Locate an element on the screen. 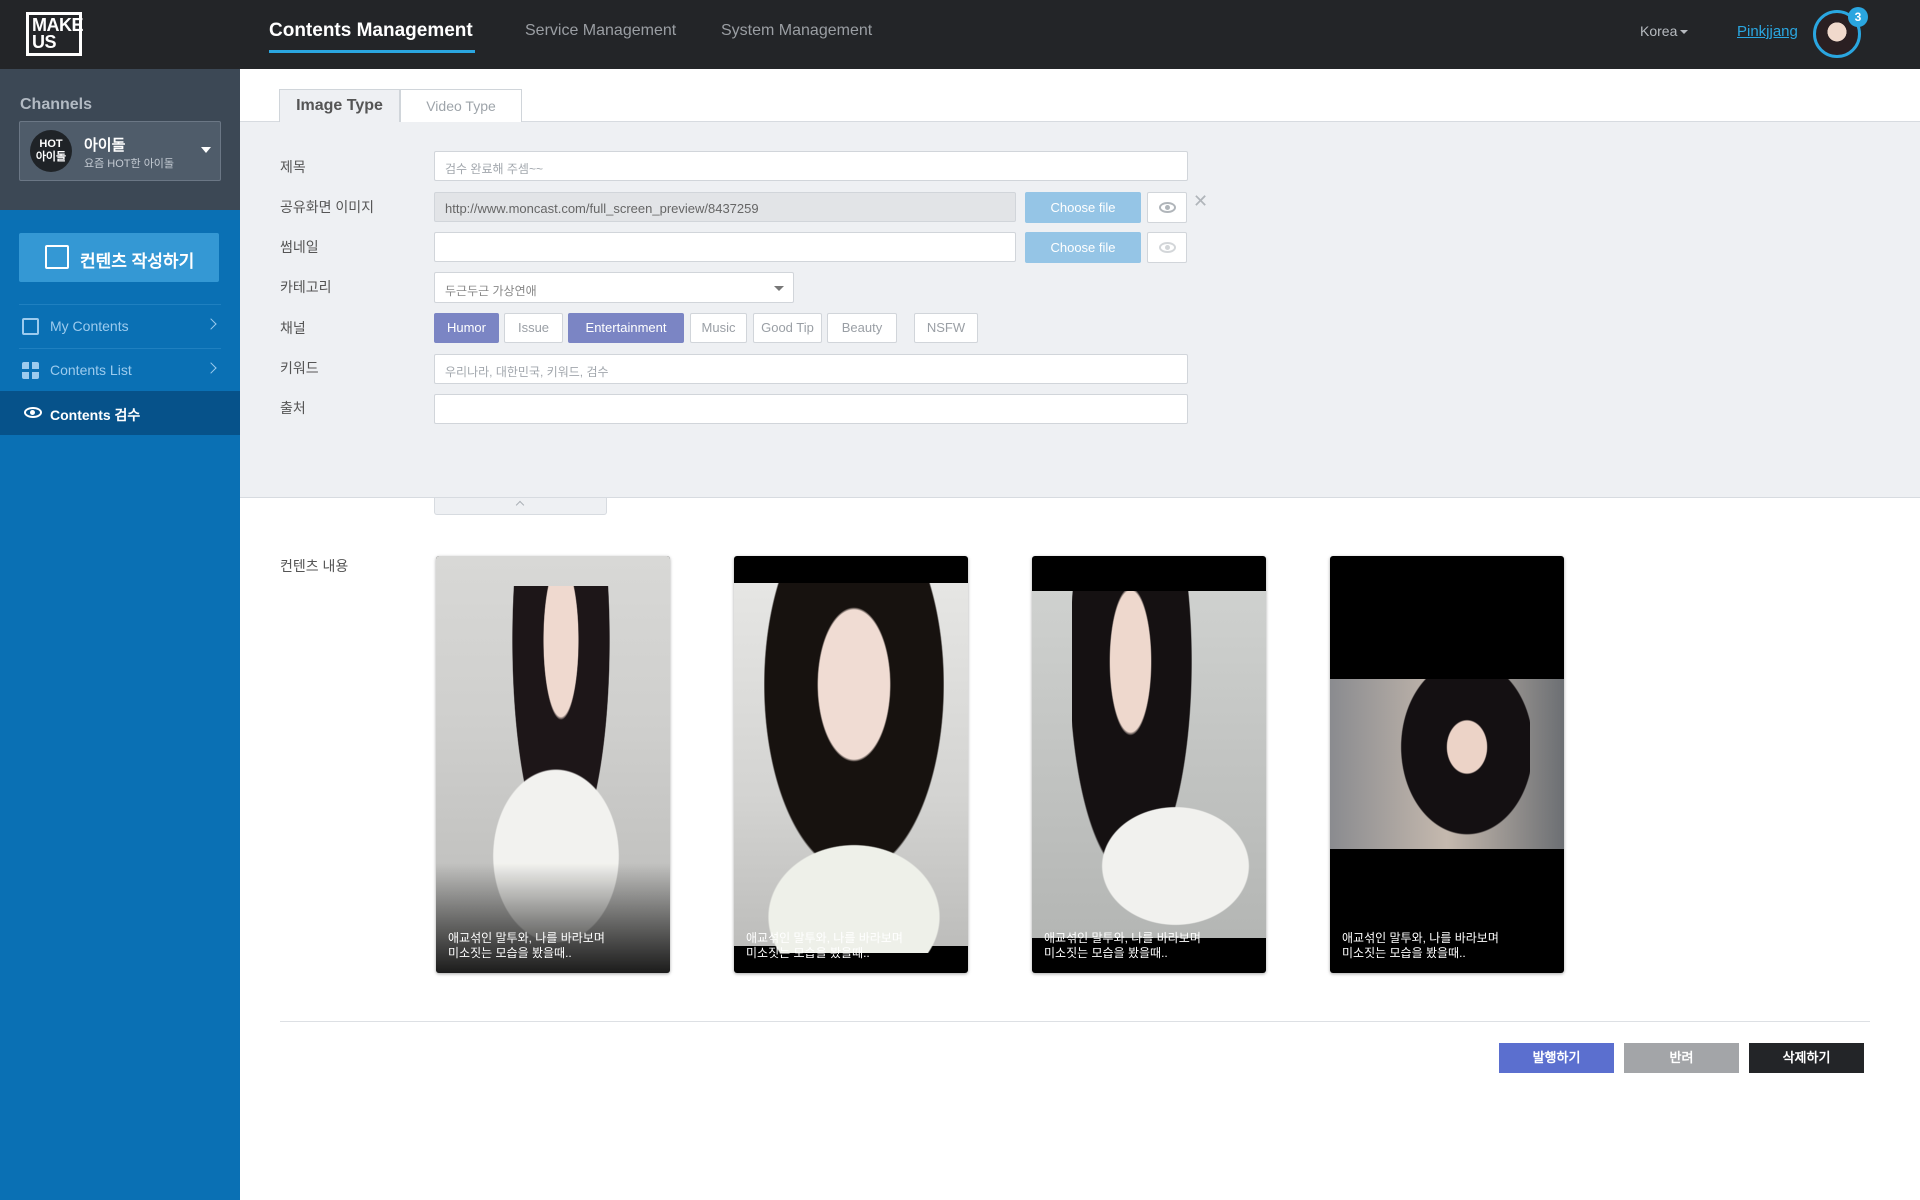 This screenshot has height=1200, width=1920. channel-dropdown: HOT 아이돌 아이돌 요즘 HOT한 아이돌 is located at coordinates (120, 151).